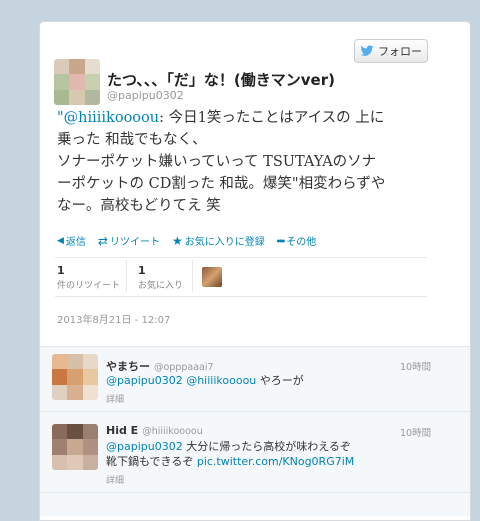 This screenshot has width=480, height=521. Describe the element at coordinates (128, 241) in the screenshot. I see `retweet-action: ⇄ リツイート` at that location.